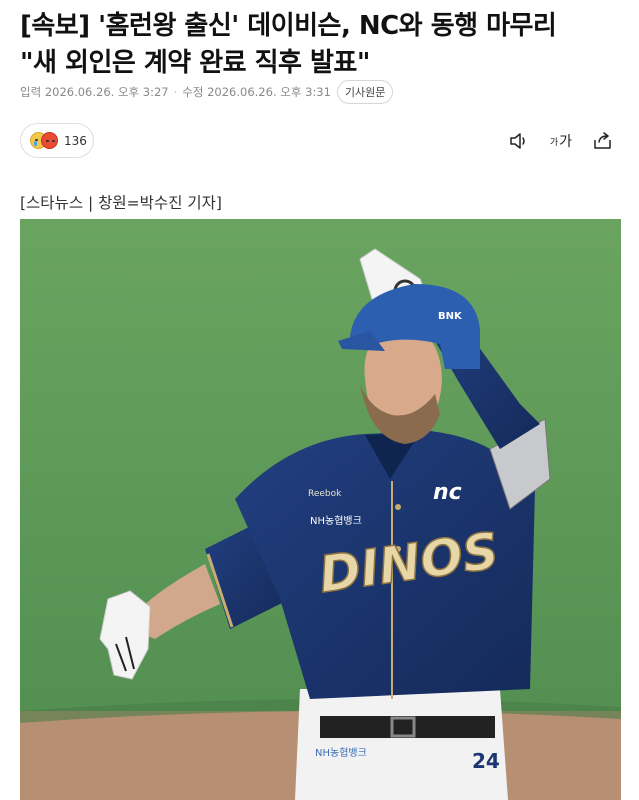 The image size is (639, 800). Describe the element at coordinates (401, 744) in the screenshot. I see `uniform-pants` at that location.